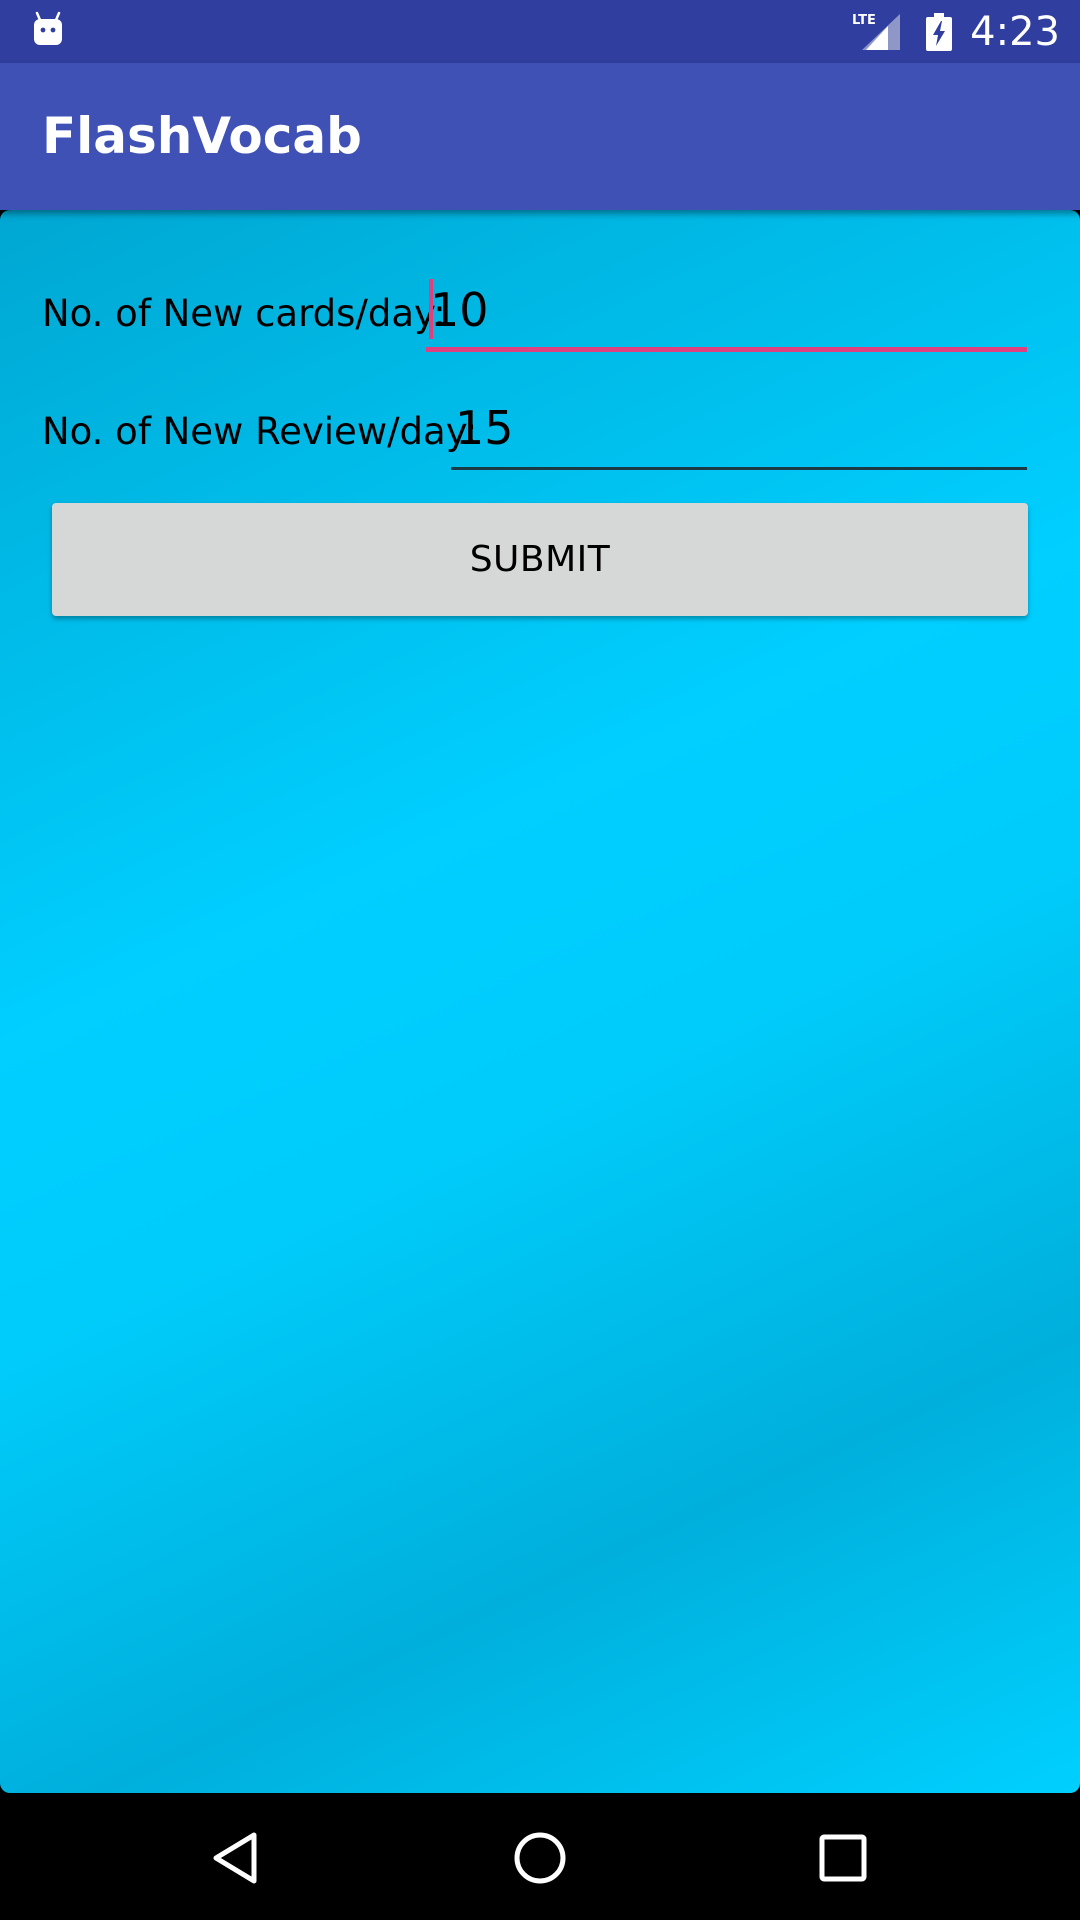 This screenshot has width=1080, height=1920. I want to click on new-cards-underline, so click(726, 349).